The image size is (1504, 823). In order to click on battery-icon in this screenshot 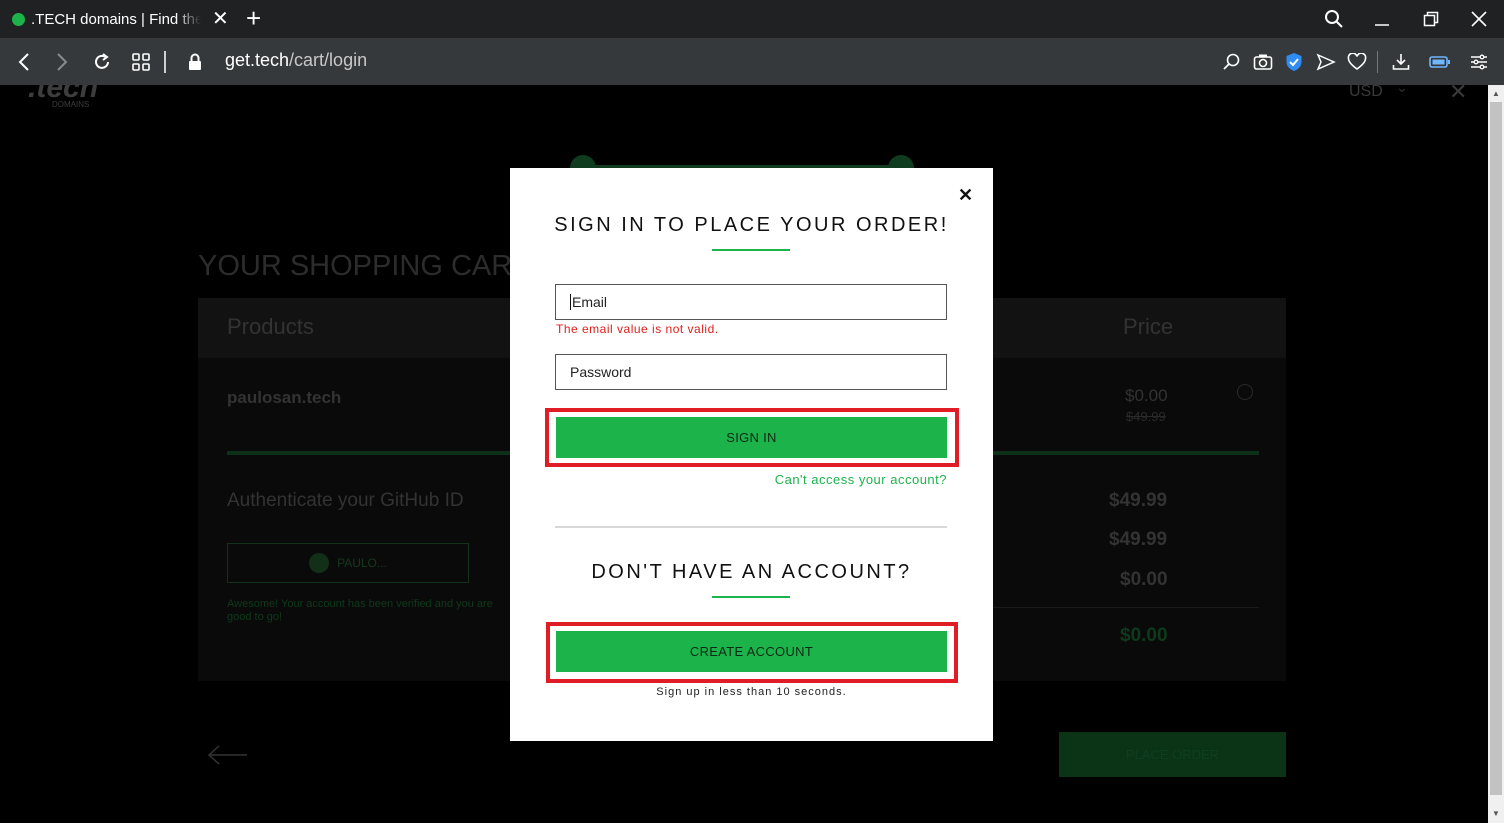, I will do `click(1440, 62)`.